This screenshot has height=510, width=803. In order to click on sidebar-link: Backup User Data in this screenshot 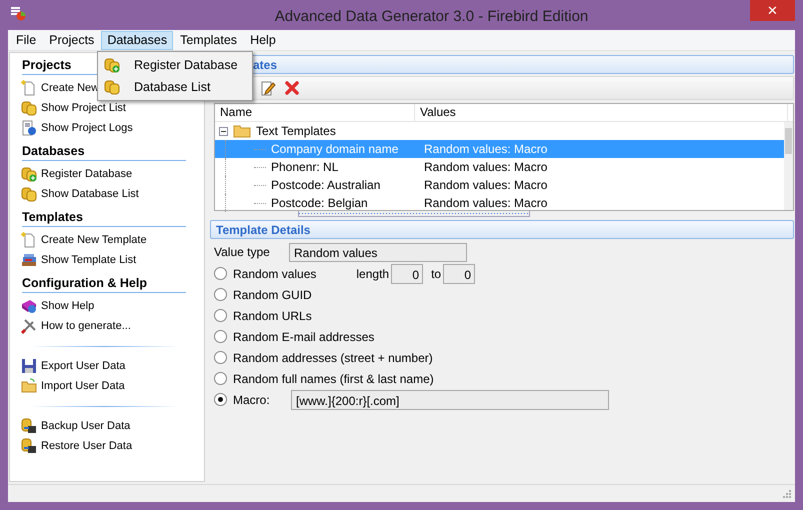, I will do `click(85, 426)`.